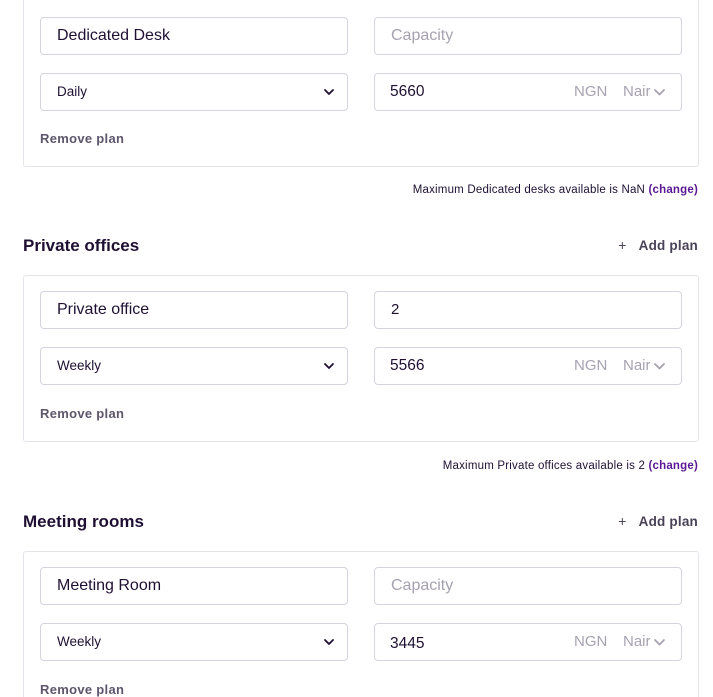 This screenshot has height=697, width=713. Describe the element at coordinates (109, 586) in the screenshot. I see `plan-name-input: Meeting Room` at that location.